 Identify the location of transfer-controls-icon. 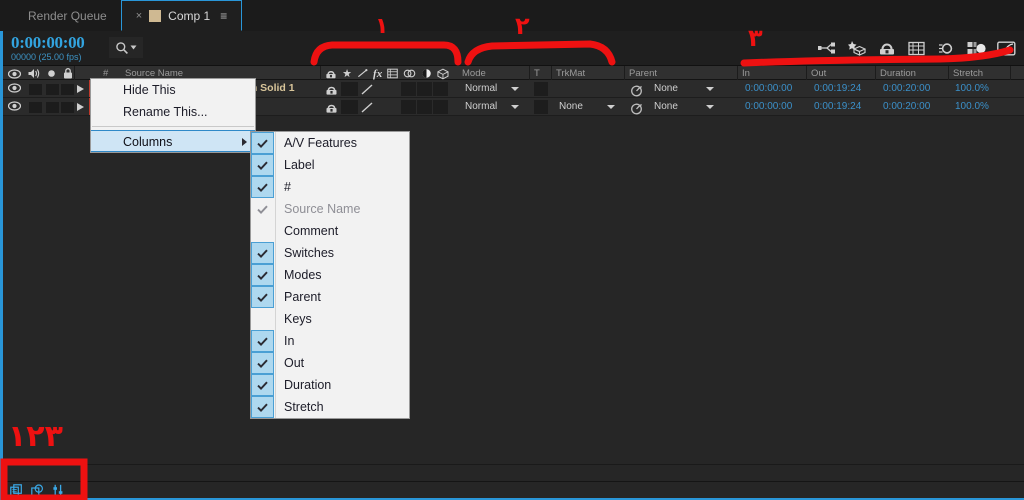
(58, 490).